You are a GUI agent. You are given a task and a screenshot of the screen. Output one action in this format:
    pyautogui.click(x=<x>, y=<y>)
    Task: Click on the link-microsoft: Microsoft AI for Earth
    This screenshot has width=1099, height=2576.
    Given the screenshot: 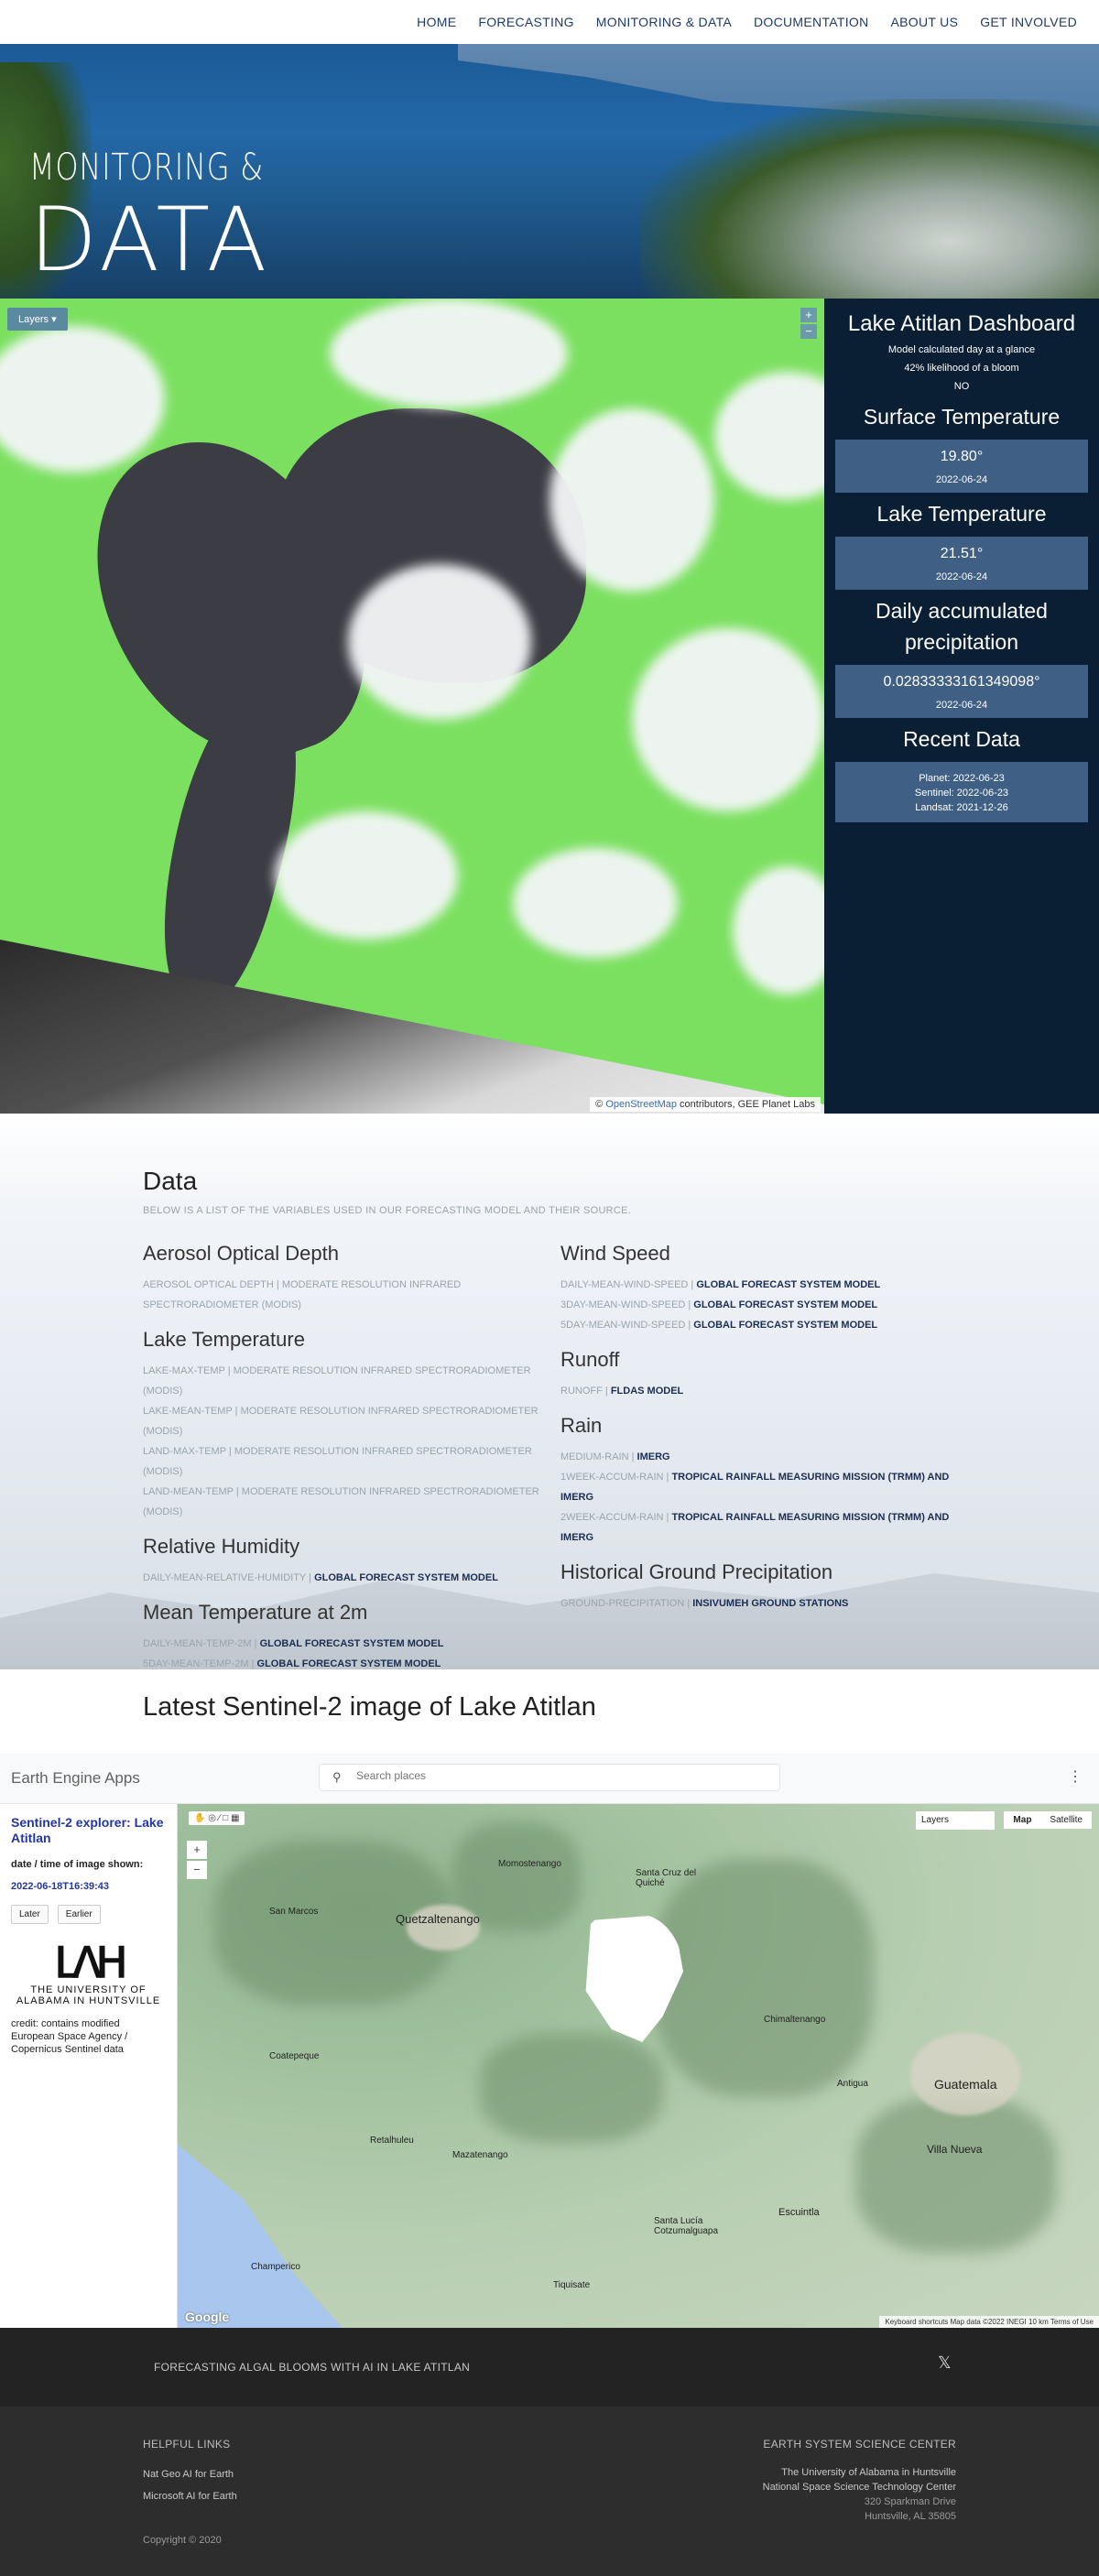 What is the action you would take?
    pyautogui.click(x=190, y=2496)
    